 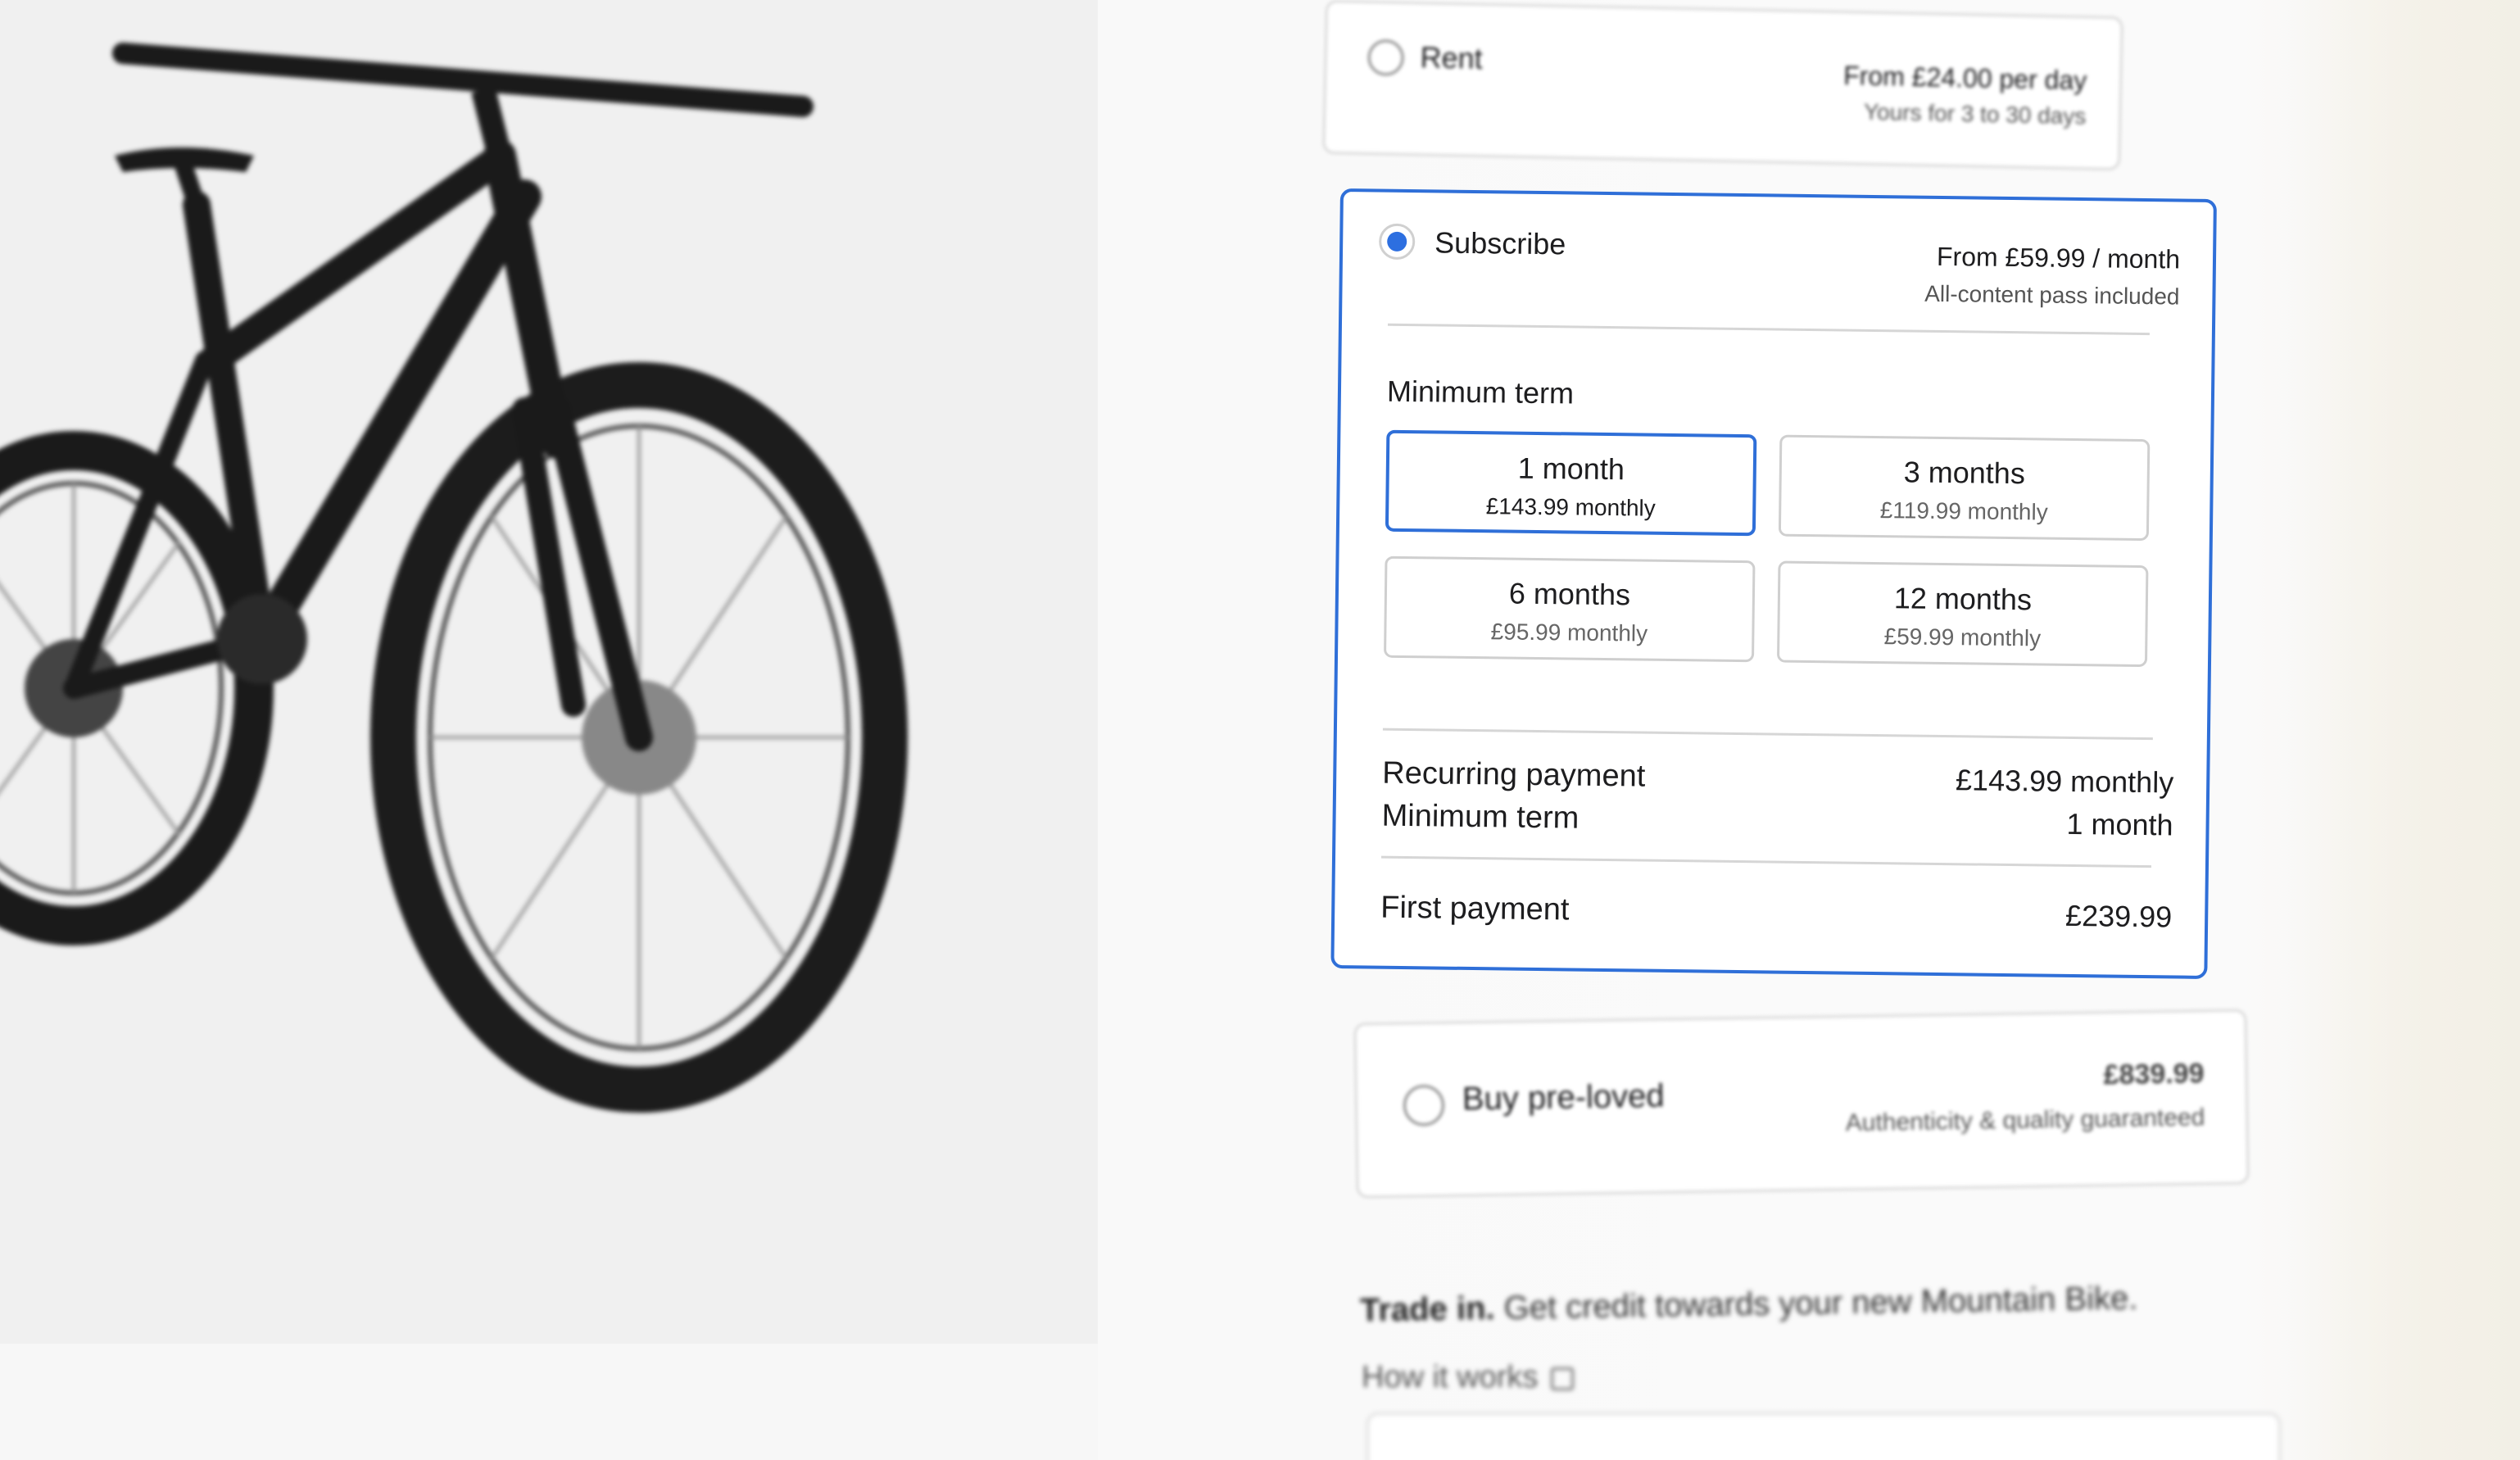 What do you see at coordinates (1768, 734) in the screenshot?
I see `summary-divider-top` at bounding box center [1768, 734].